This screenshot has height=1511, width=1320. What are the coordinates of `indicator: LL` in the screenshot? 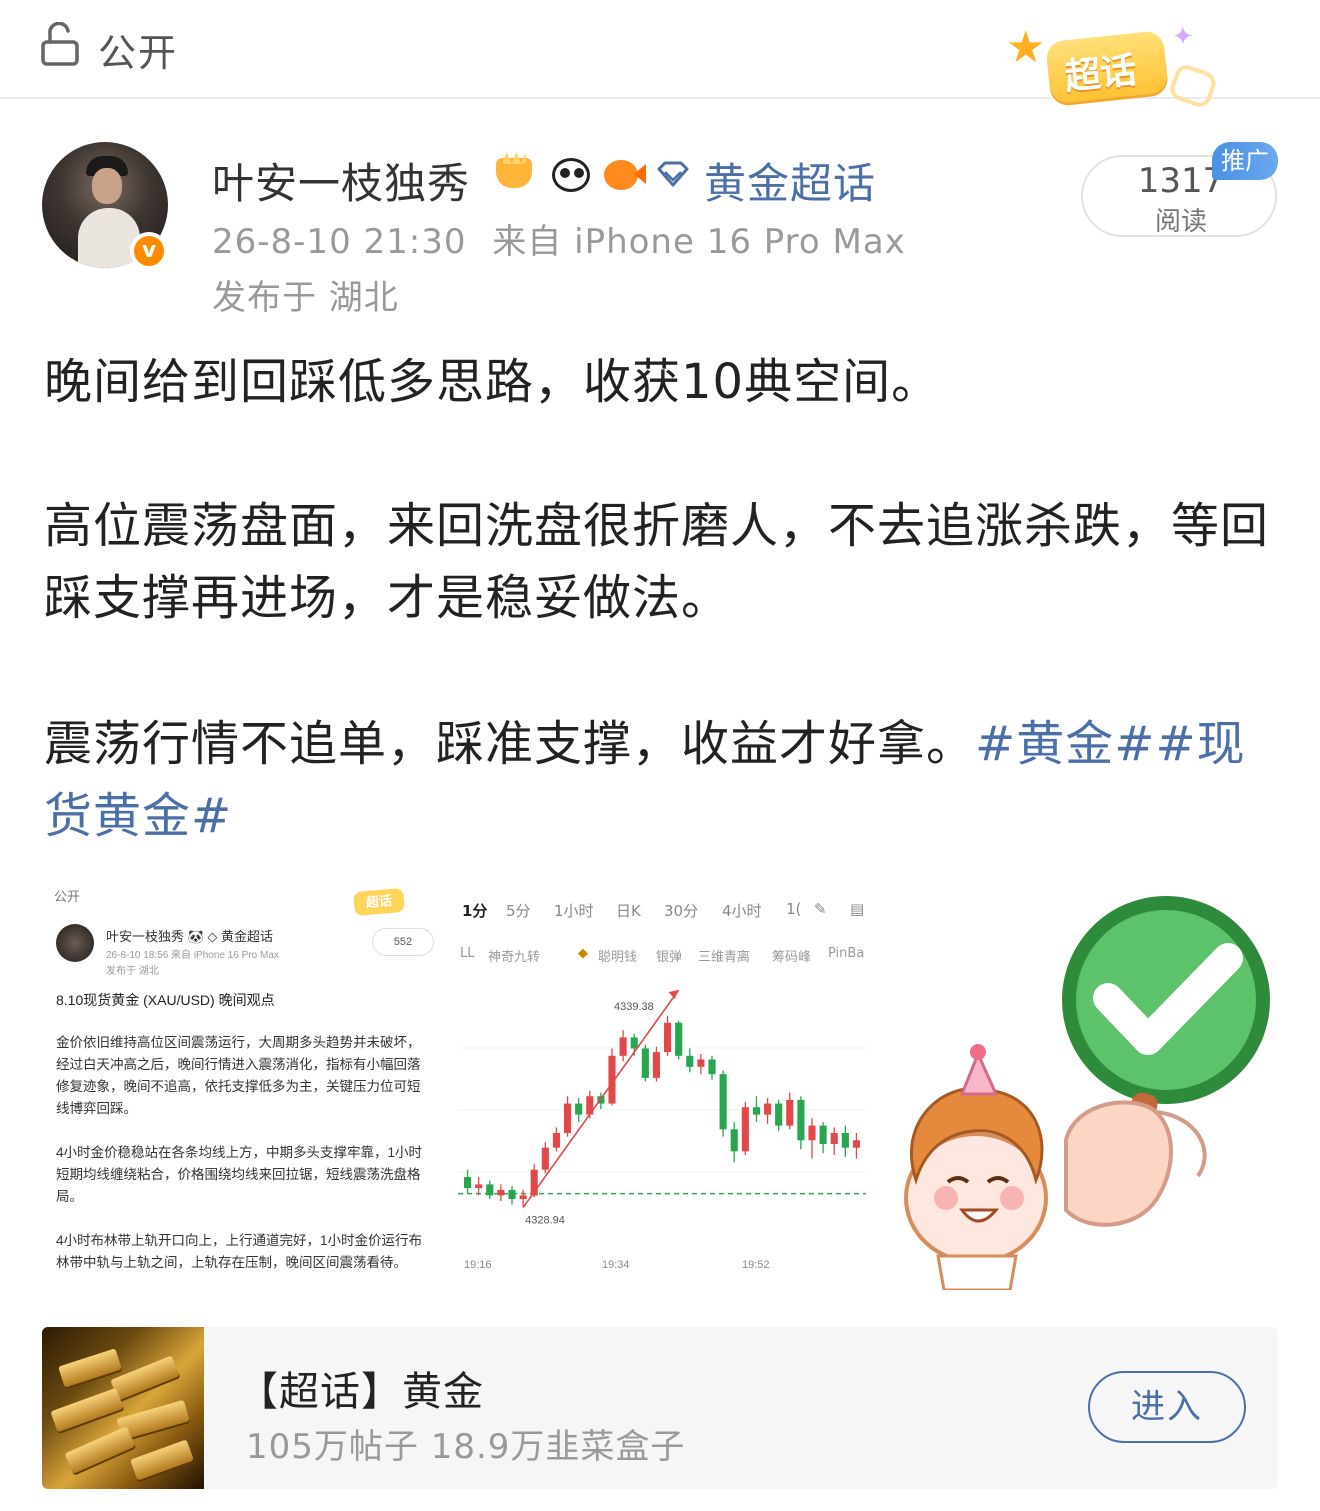 It's located at (467, 953).